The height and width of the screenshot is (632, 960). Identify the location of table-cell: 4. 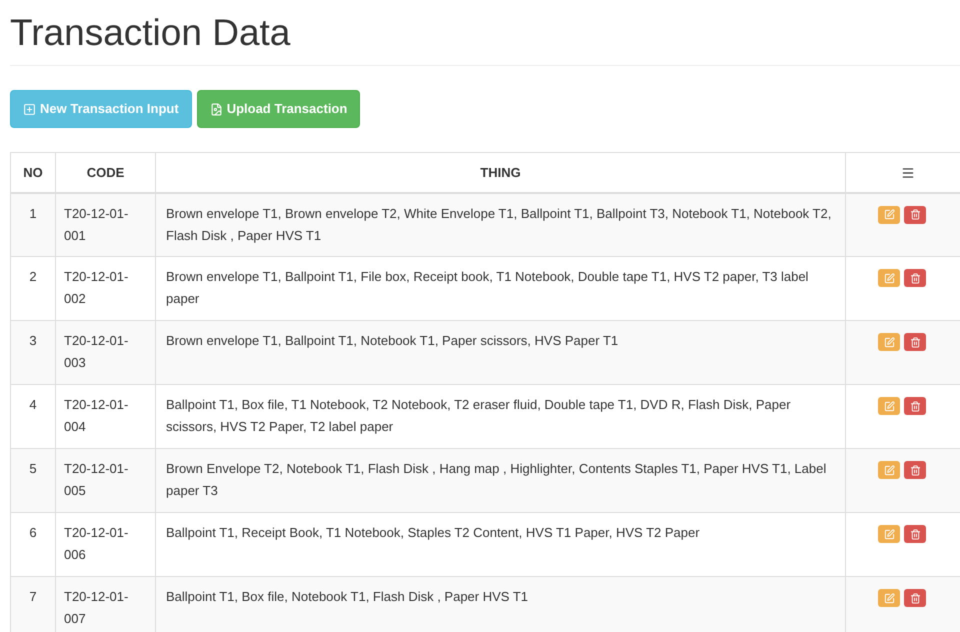
(33, 404).